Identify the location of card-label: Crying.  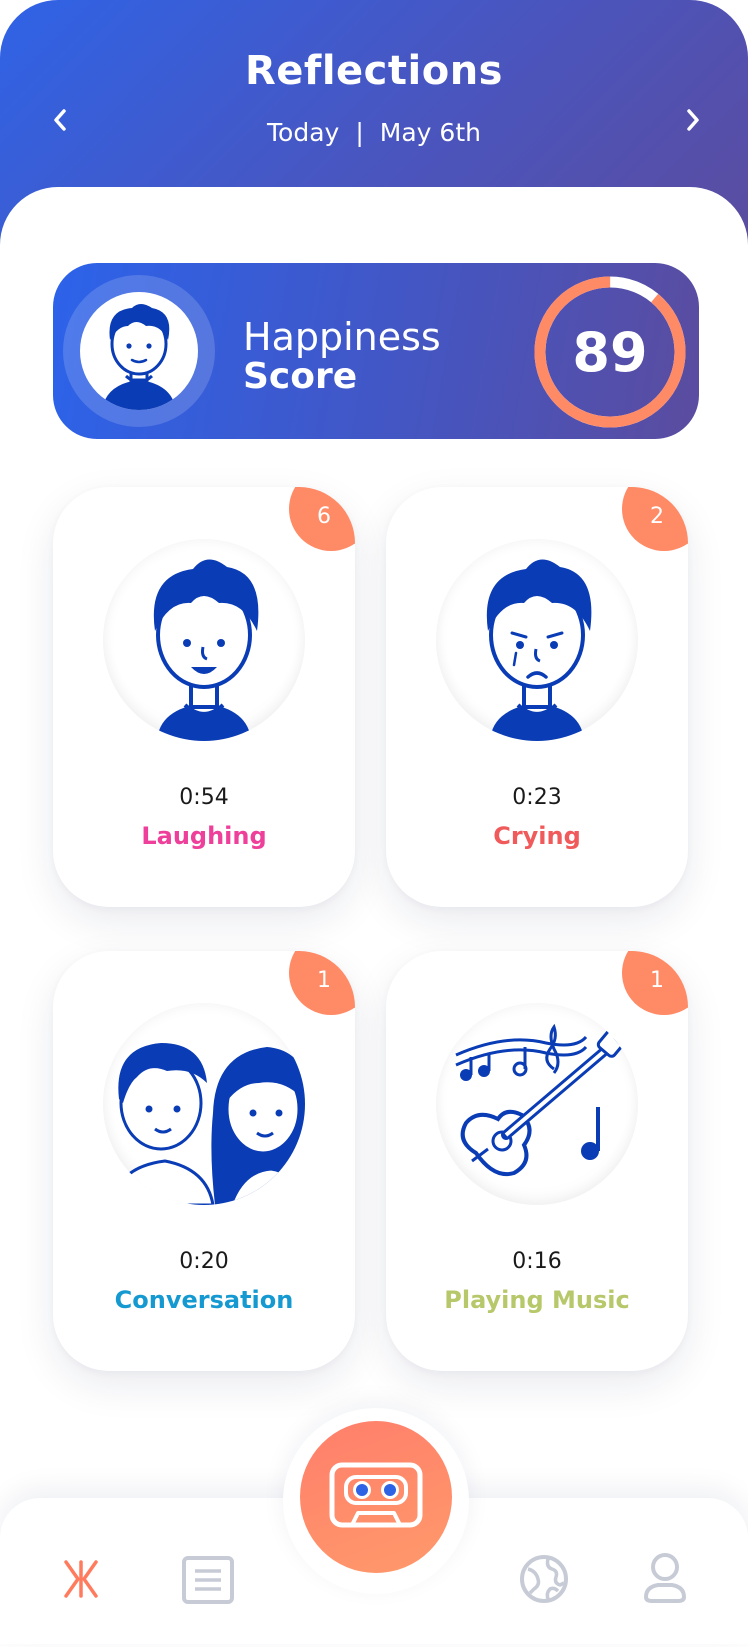
(537, 836).